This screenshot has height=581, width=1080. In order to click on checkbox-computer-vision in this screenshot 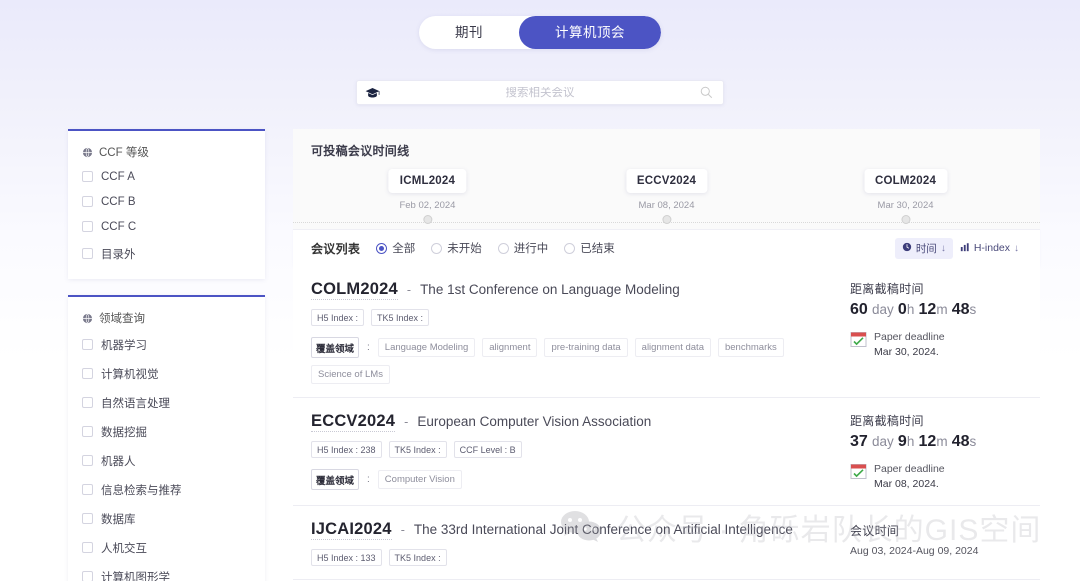, I will do `click(87, 373)`.